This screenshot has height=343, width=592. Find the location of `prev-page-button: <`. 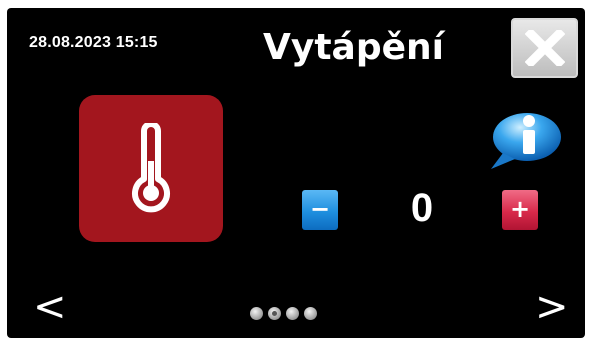

prev-page-button: < is located at coordinates (50, 307).